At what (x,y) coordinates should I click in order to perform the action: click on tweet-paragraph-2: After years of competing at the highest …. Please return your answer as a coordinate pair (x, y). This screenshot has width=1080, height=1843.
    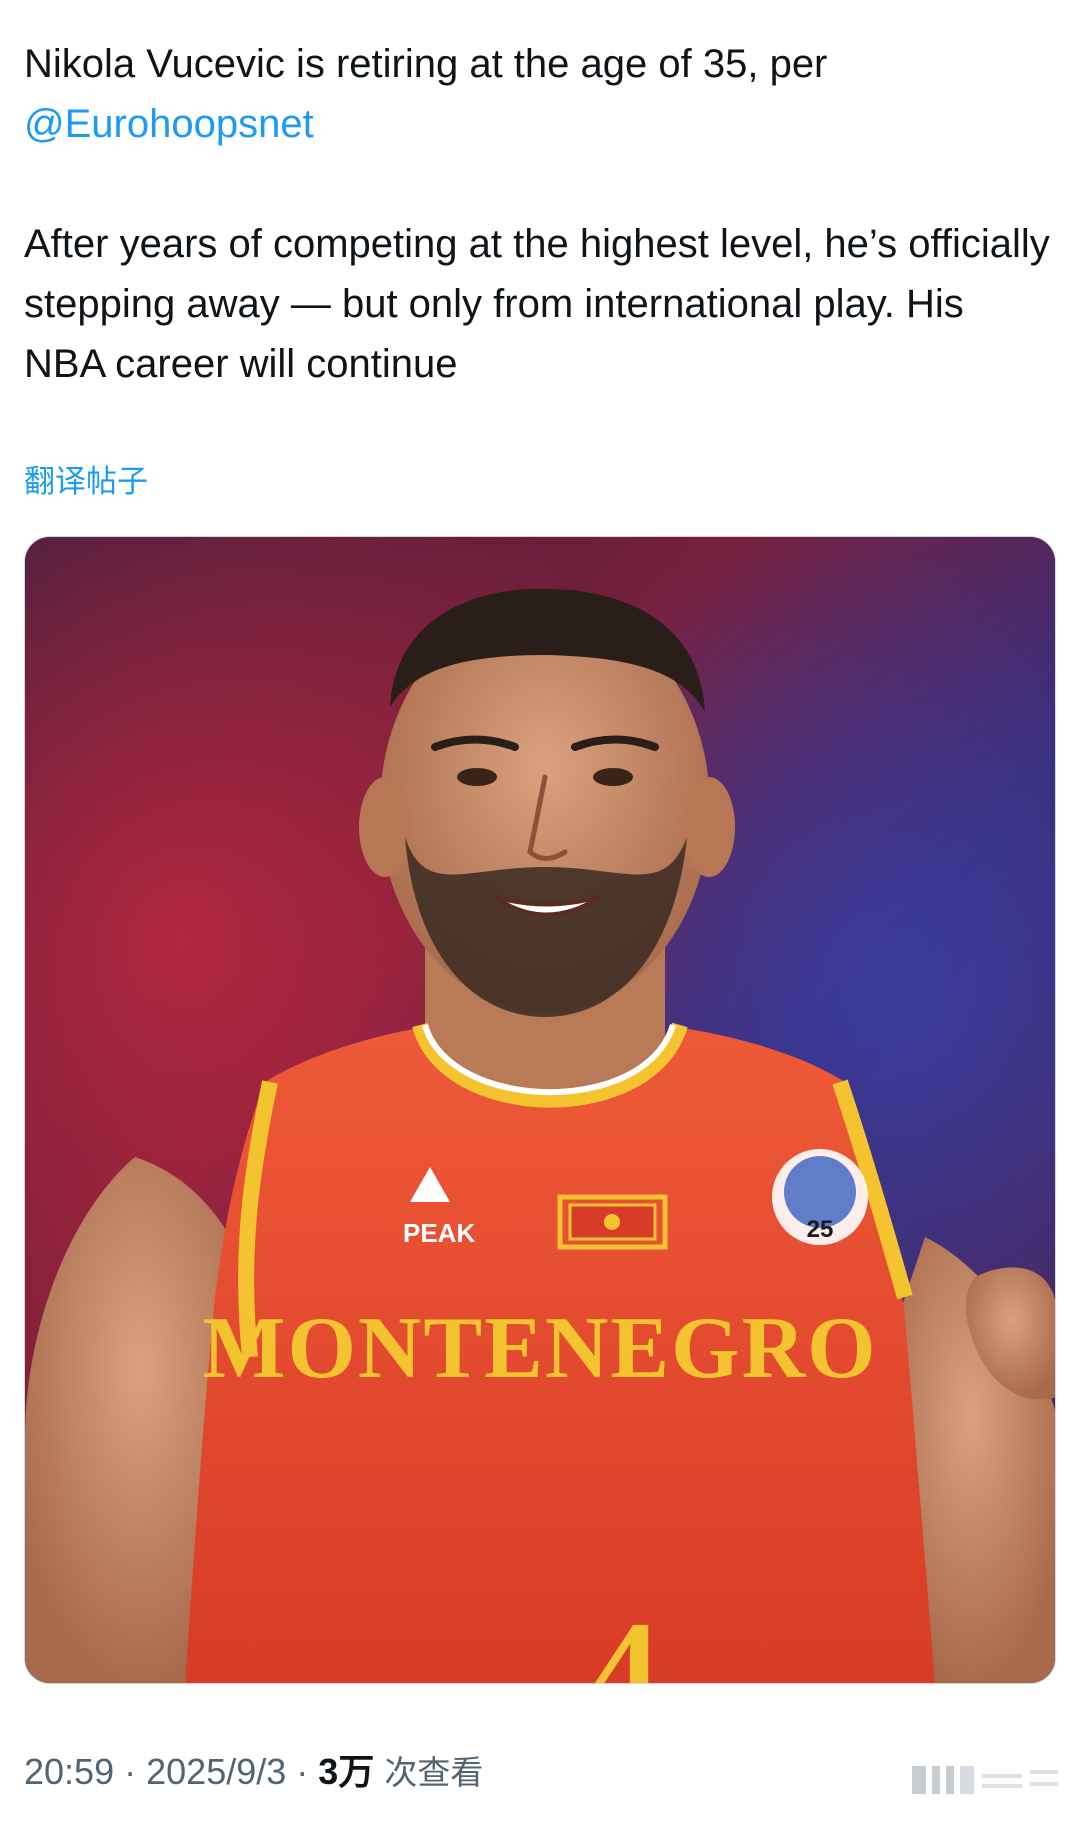
    Looking at the image, I should click on (537, 304).